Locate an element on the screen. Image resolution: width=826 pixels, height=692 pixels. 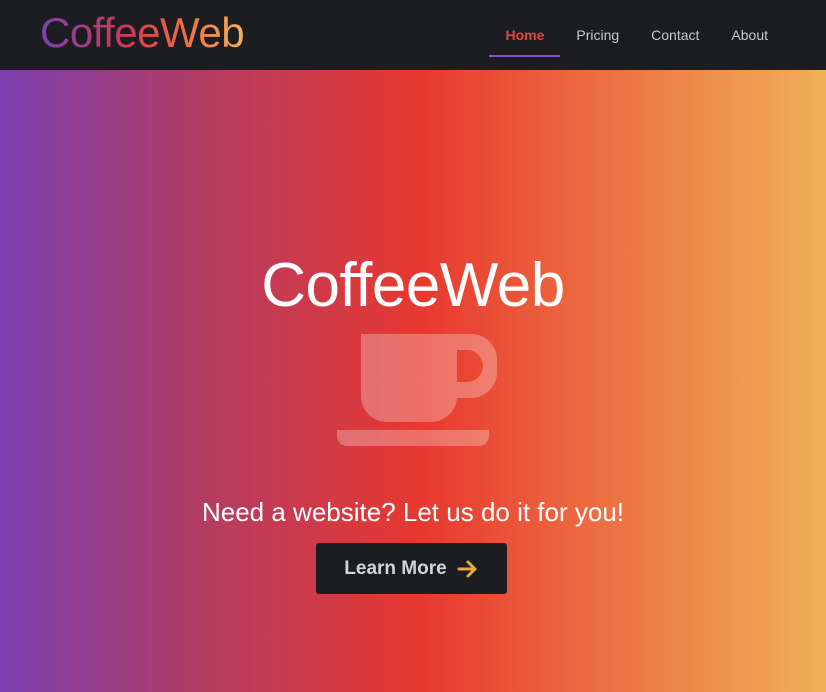
nav-item-about: About is located at coordinates (749, 35).